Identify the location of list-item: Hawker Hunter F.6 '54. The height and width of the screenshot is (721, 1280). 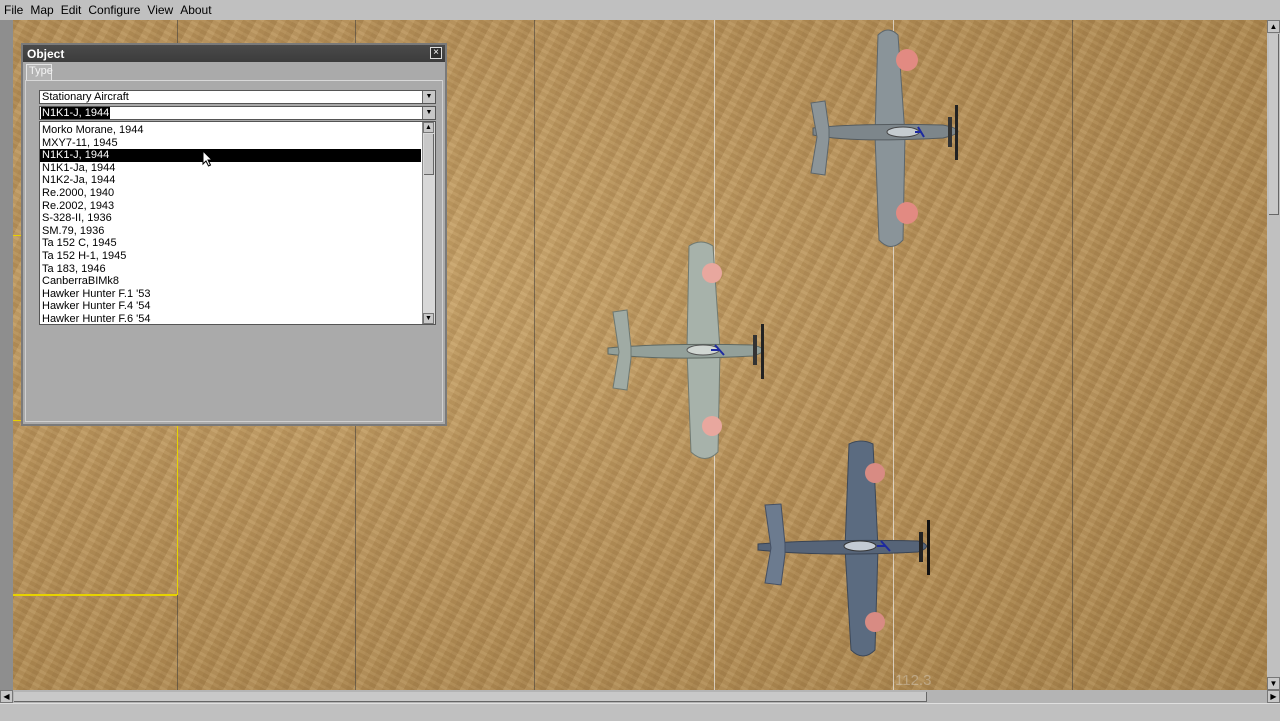
(232, 318).